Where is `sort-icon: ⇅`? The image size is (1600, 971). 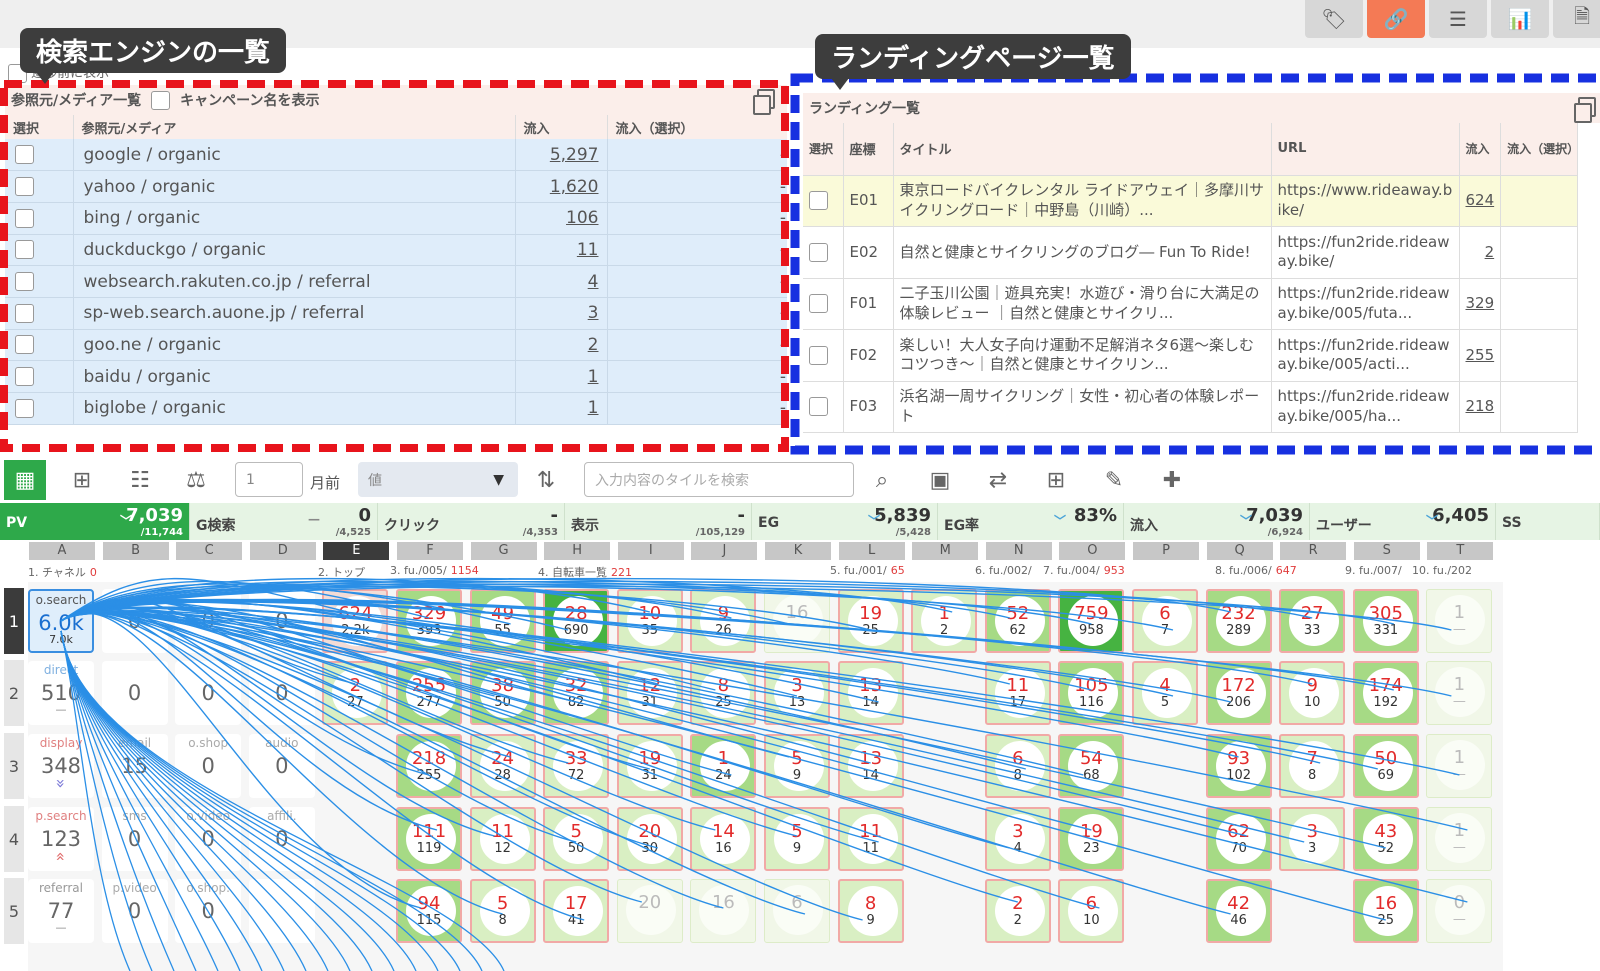
sort-icon: ⇅ is located at coordinates (546, 480).